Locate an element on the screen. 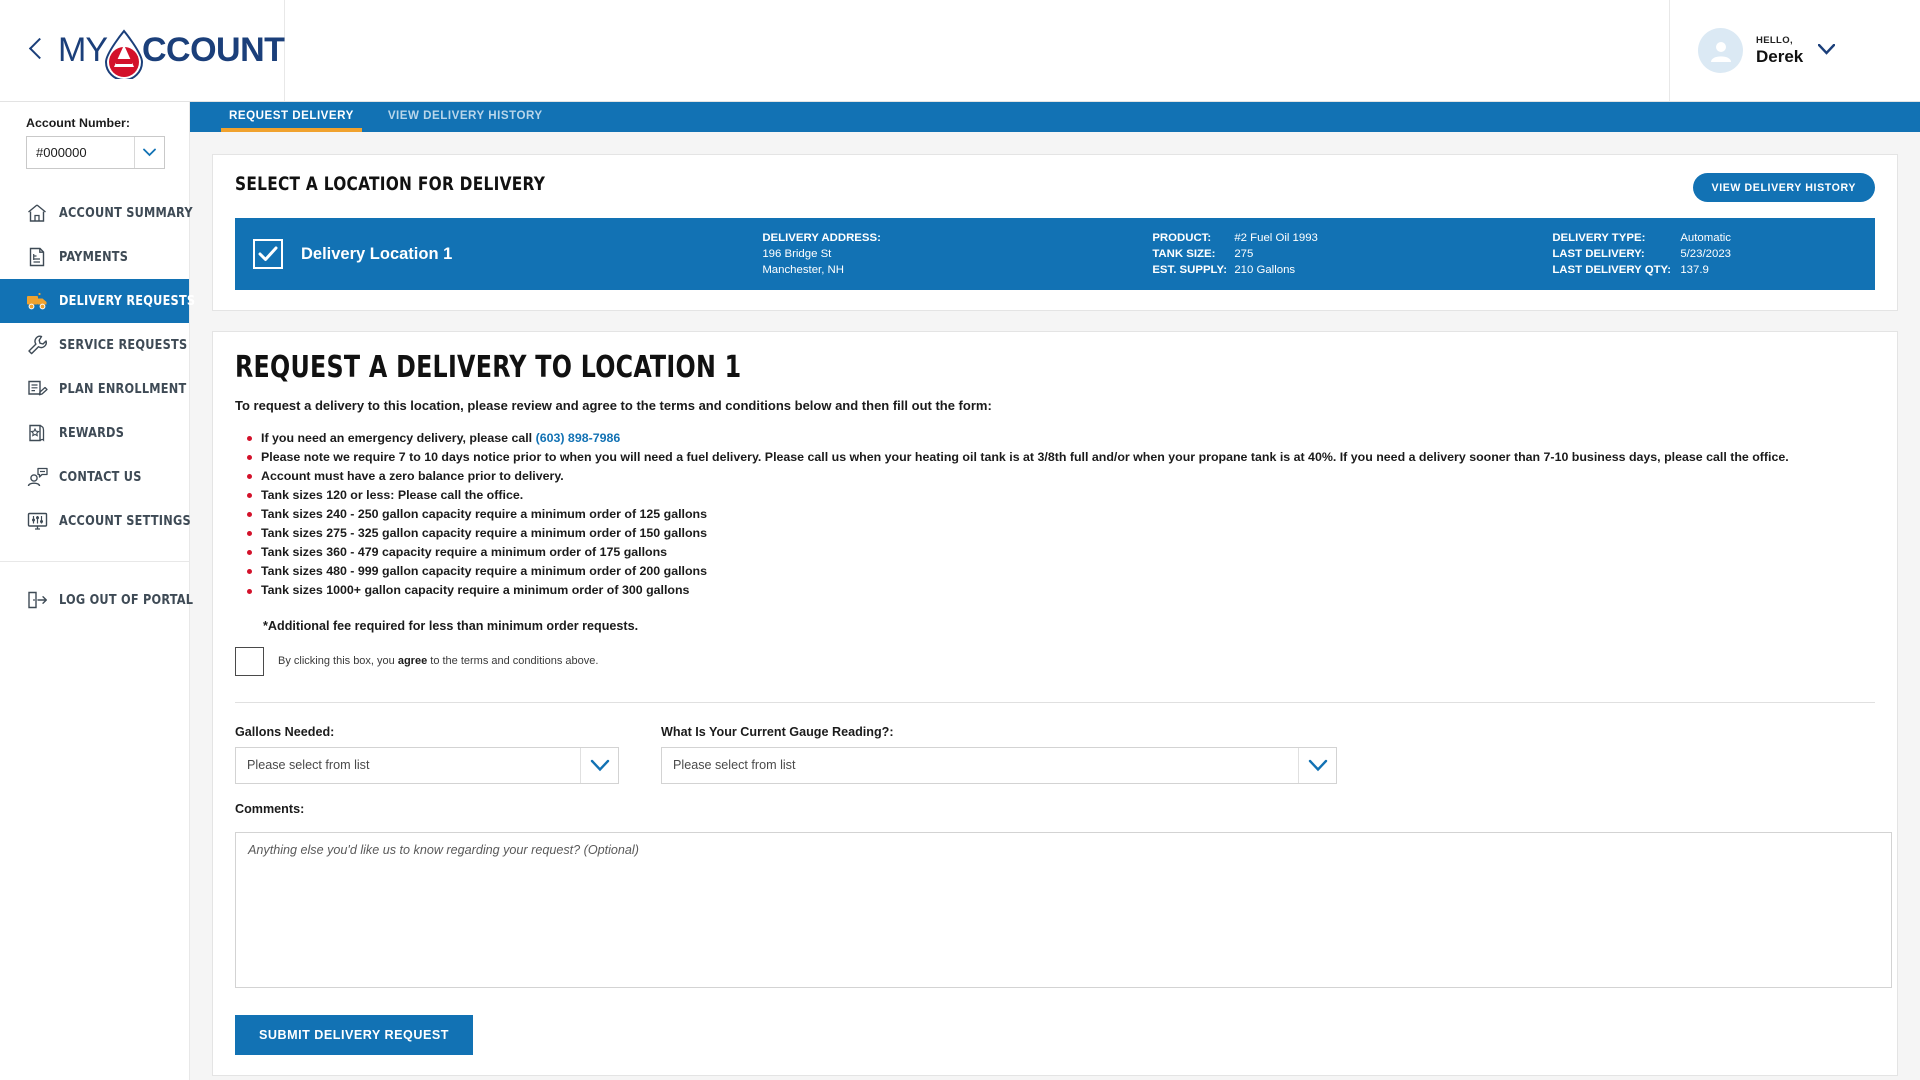 This screenshot has height=1080, width=1920. settings-monitor-icon is located at coordinates (37, 521).